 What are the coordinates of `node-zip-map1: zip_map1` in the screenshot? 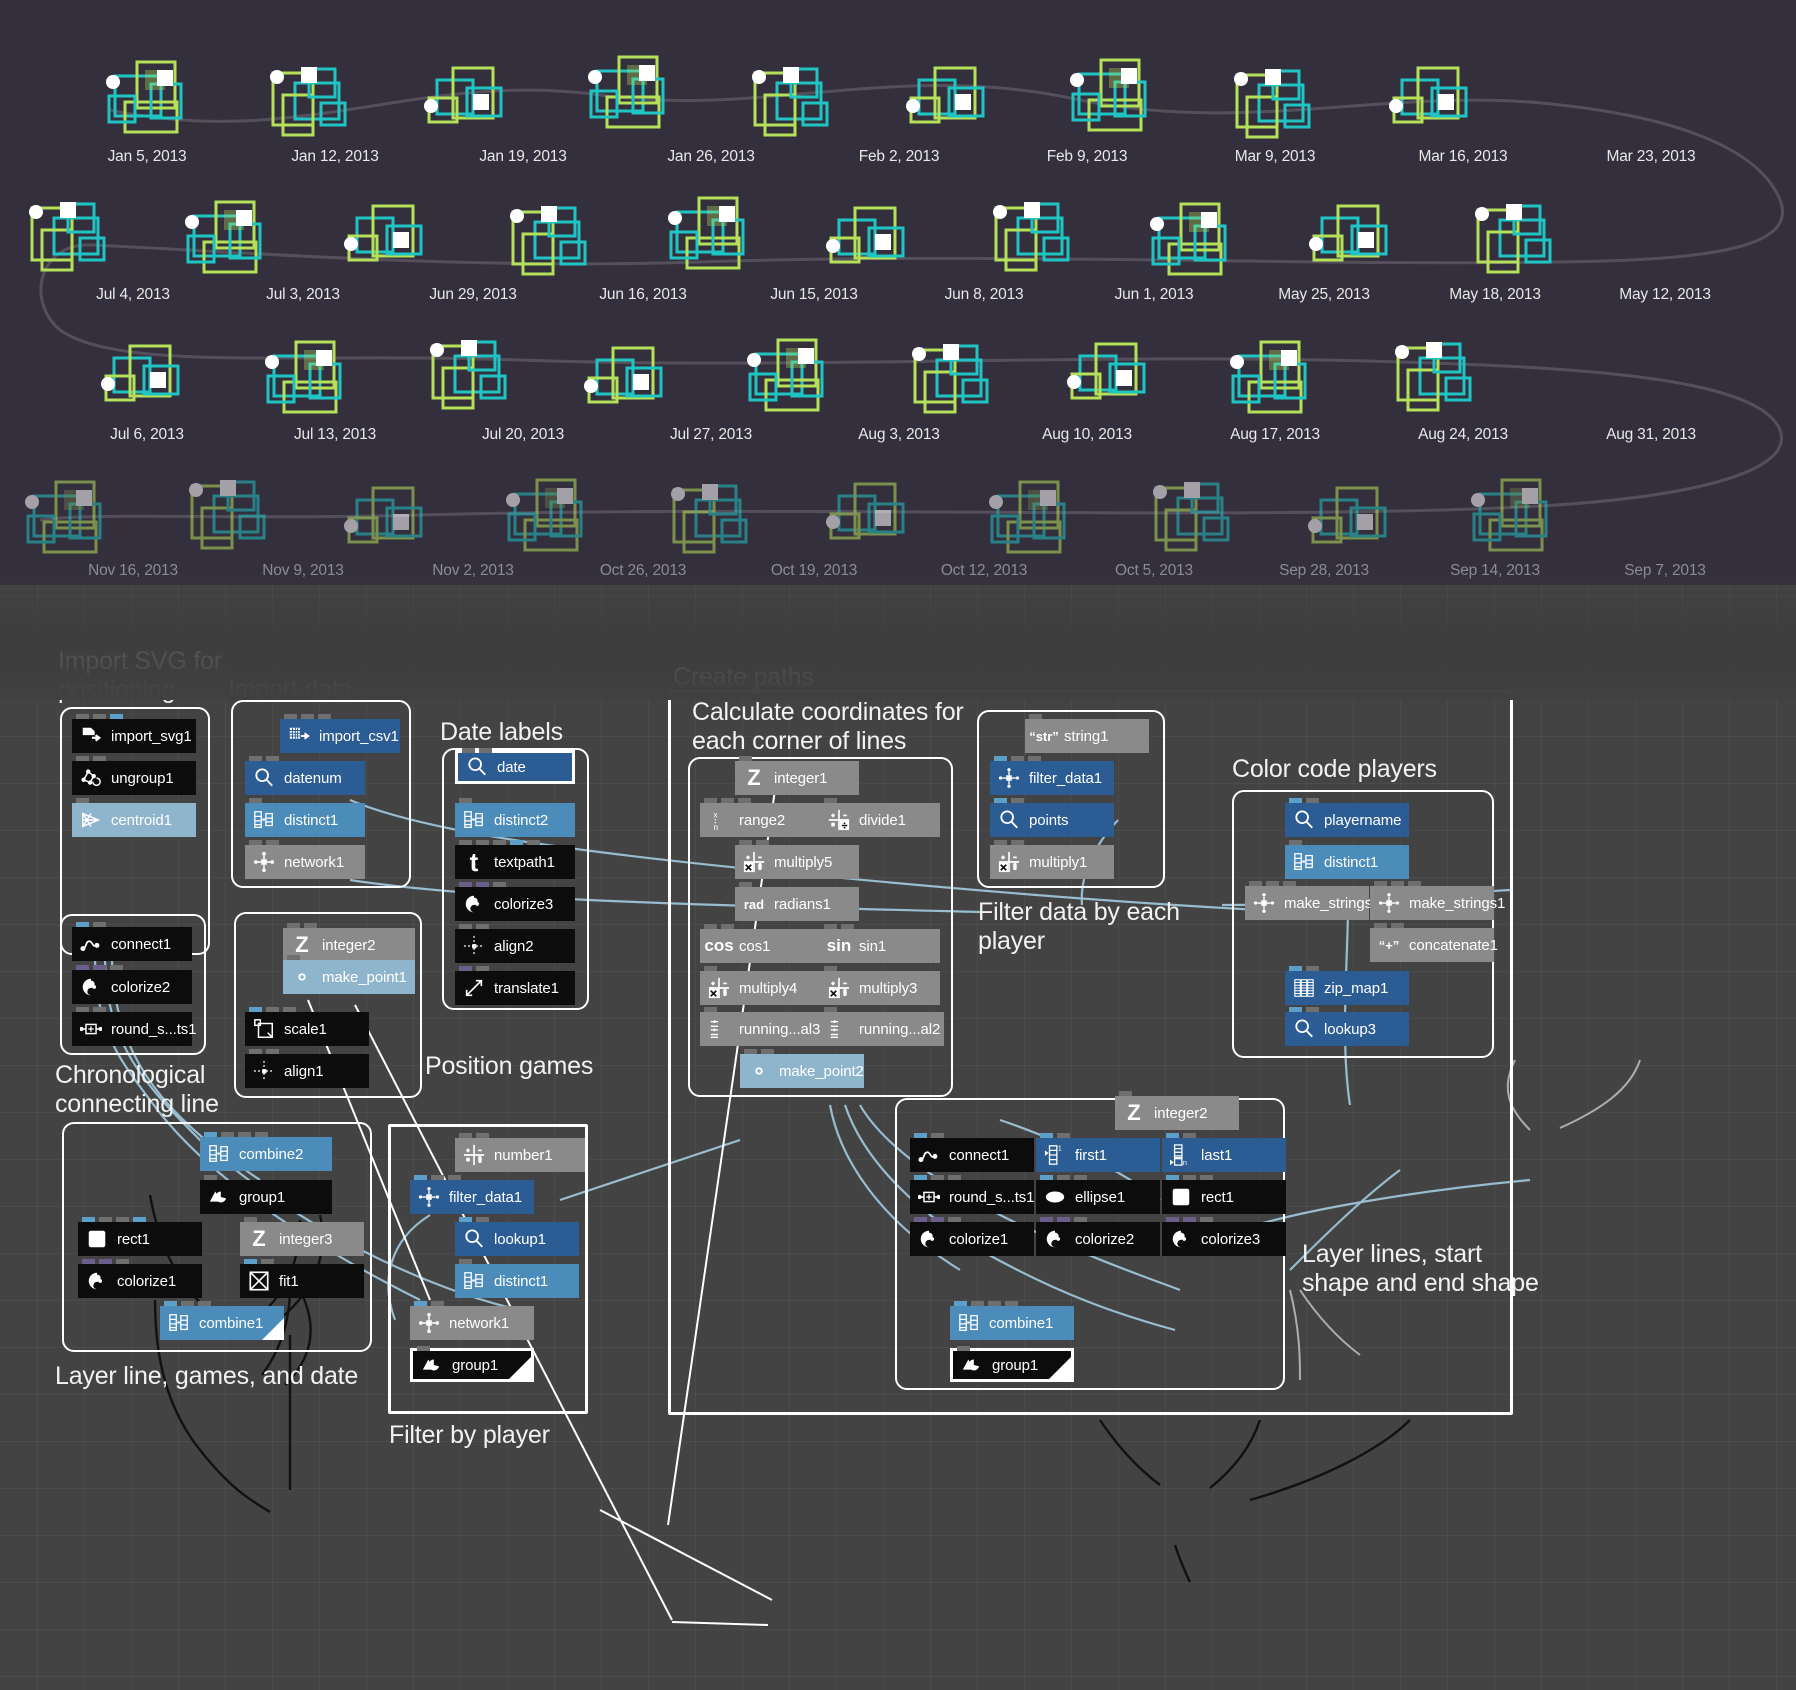 It's located at (1347, 985).